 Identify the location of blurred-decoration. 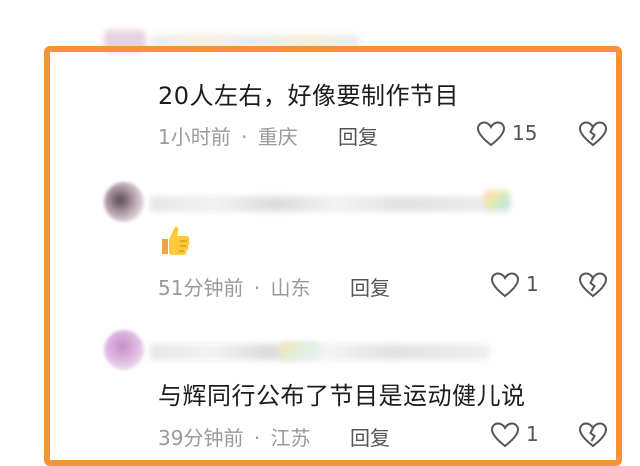
(300, 351).